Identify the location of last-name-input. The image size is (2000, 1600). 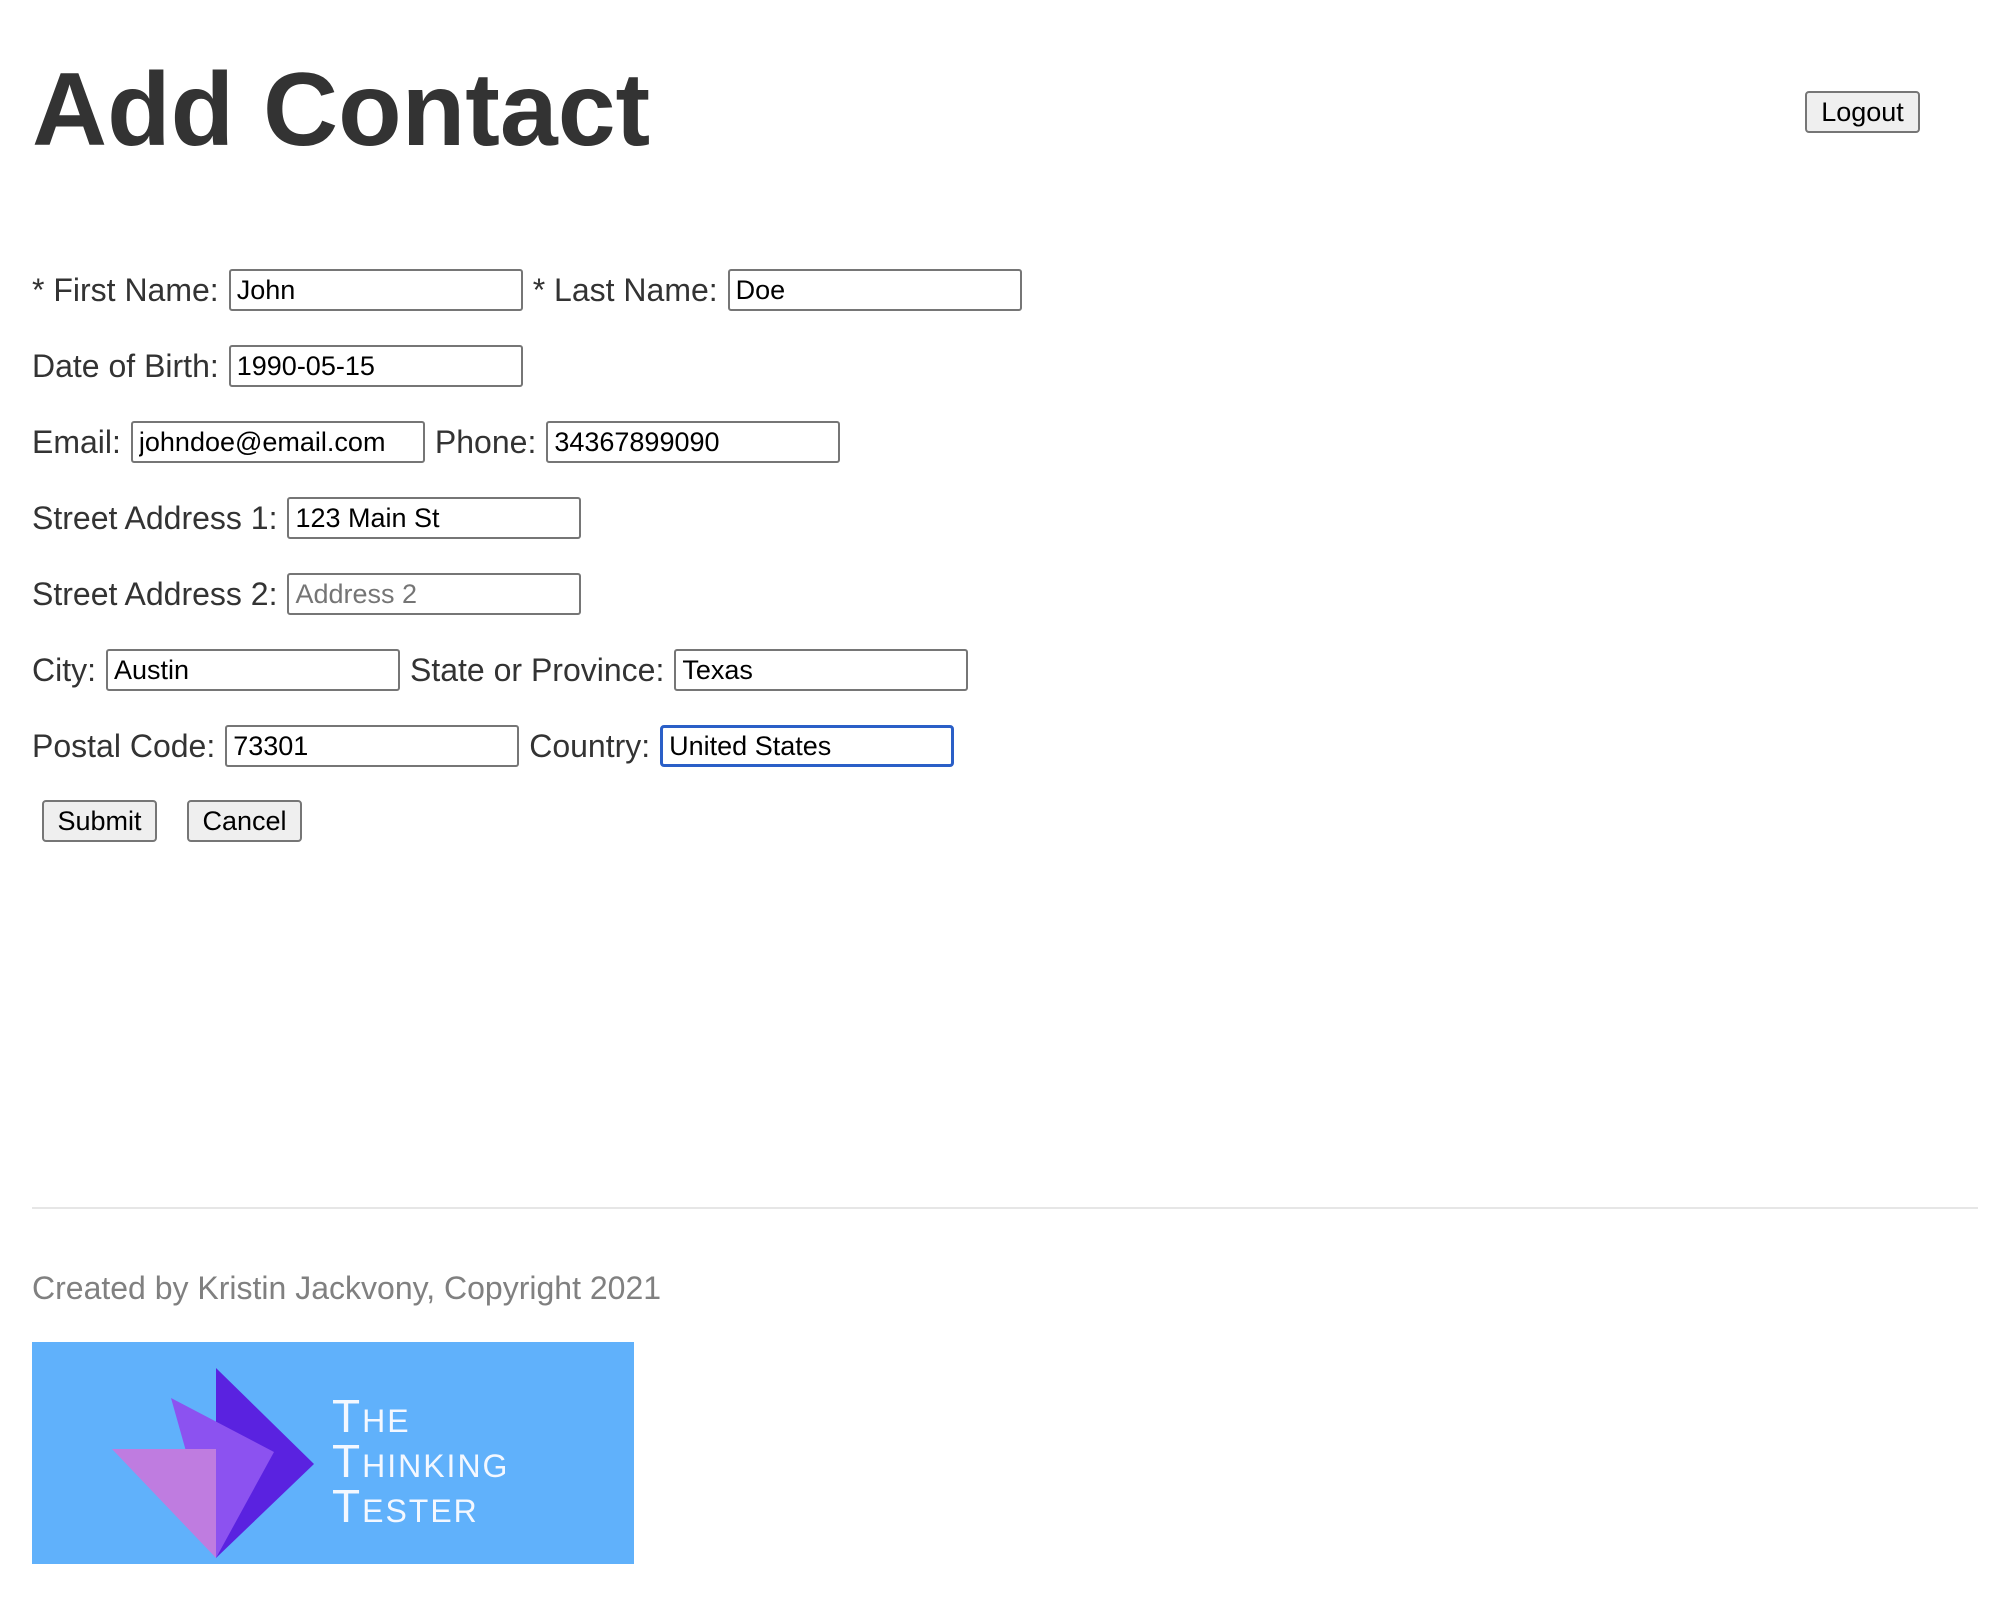
(874, 290).